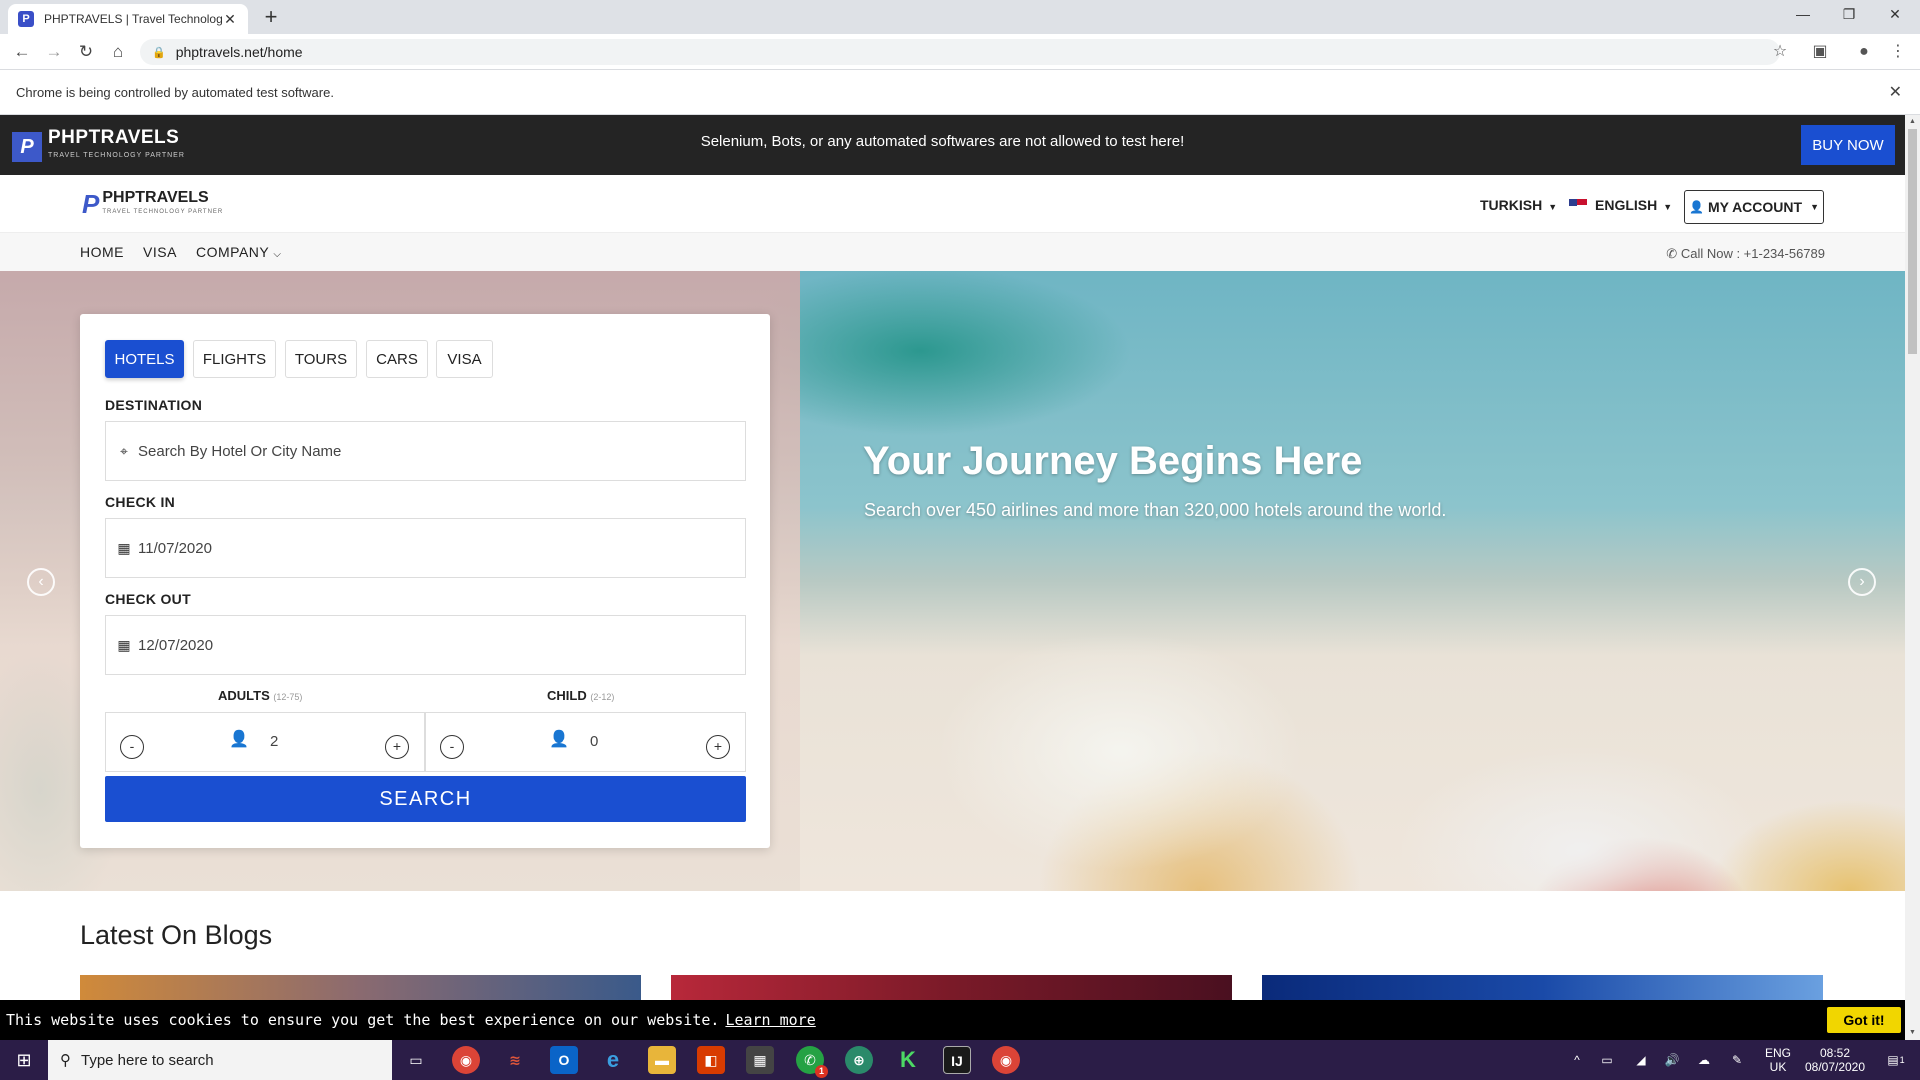 Image resolution: width=1920 pixels, height=1080 pixels. Describe the element at coordinates (1626, 205) in the screenshot. I see `language-label: ENGLISH` at that location.